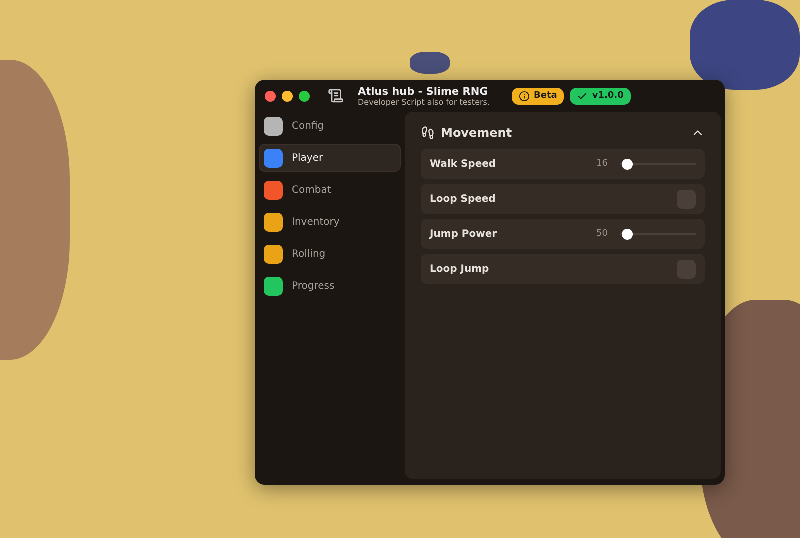  What do you see at coordinates (336, 96) in the screenshot?
I see `scroll-icon` at bounding box center [336, 96].